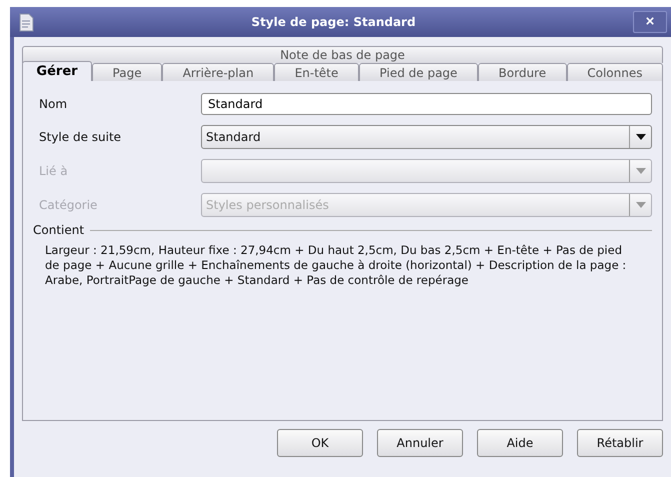 The height and width of the screenshot is (477, 671). Describe the element at coordinates (426, 137) in the screenshot. I see `dropdown: Standard` at that location.